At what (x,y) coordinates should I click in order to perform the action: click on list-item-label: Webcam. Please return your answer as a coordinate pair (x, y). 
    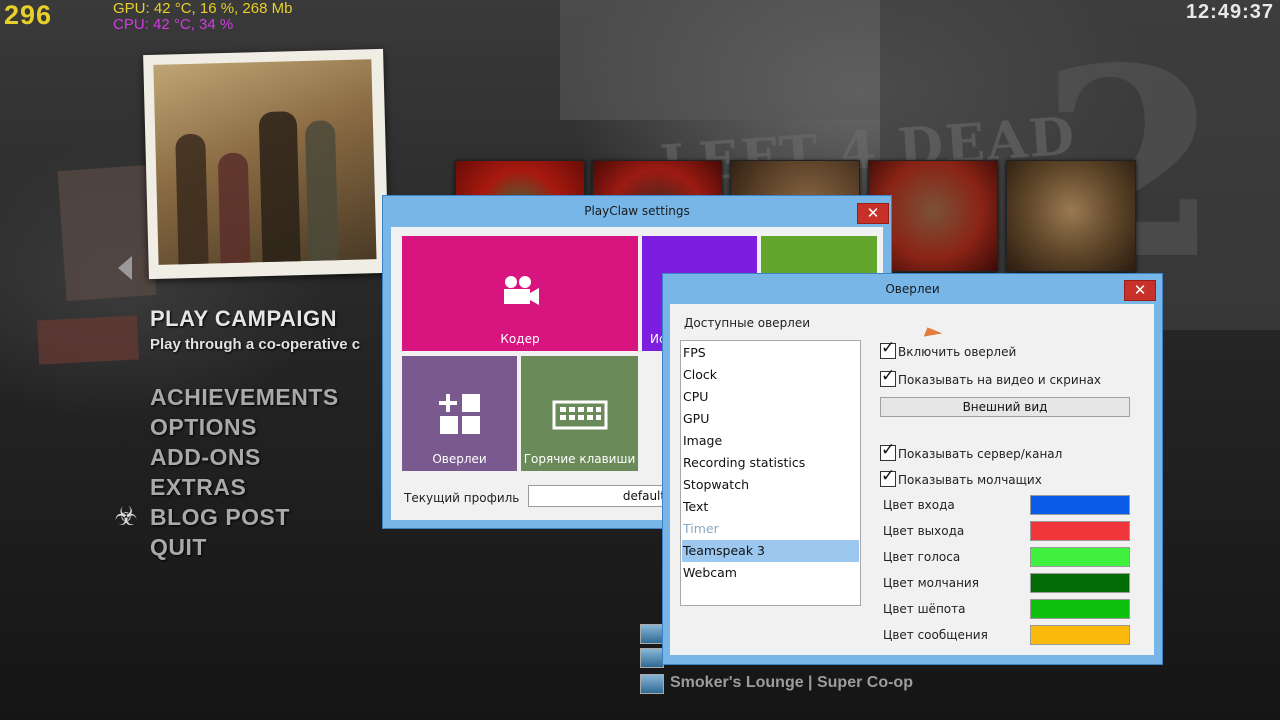
    Looking at the image, I should click on (710, 572).